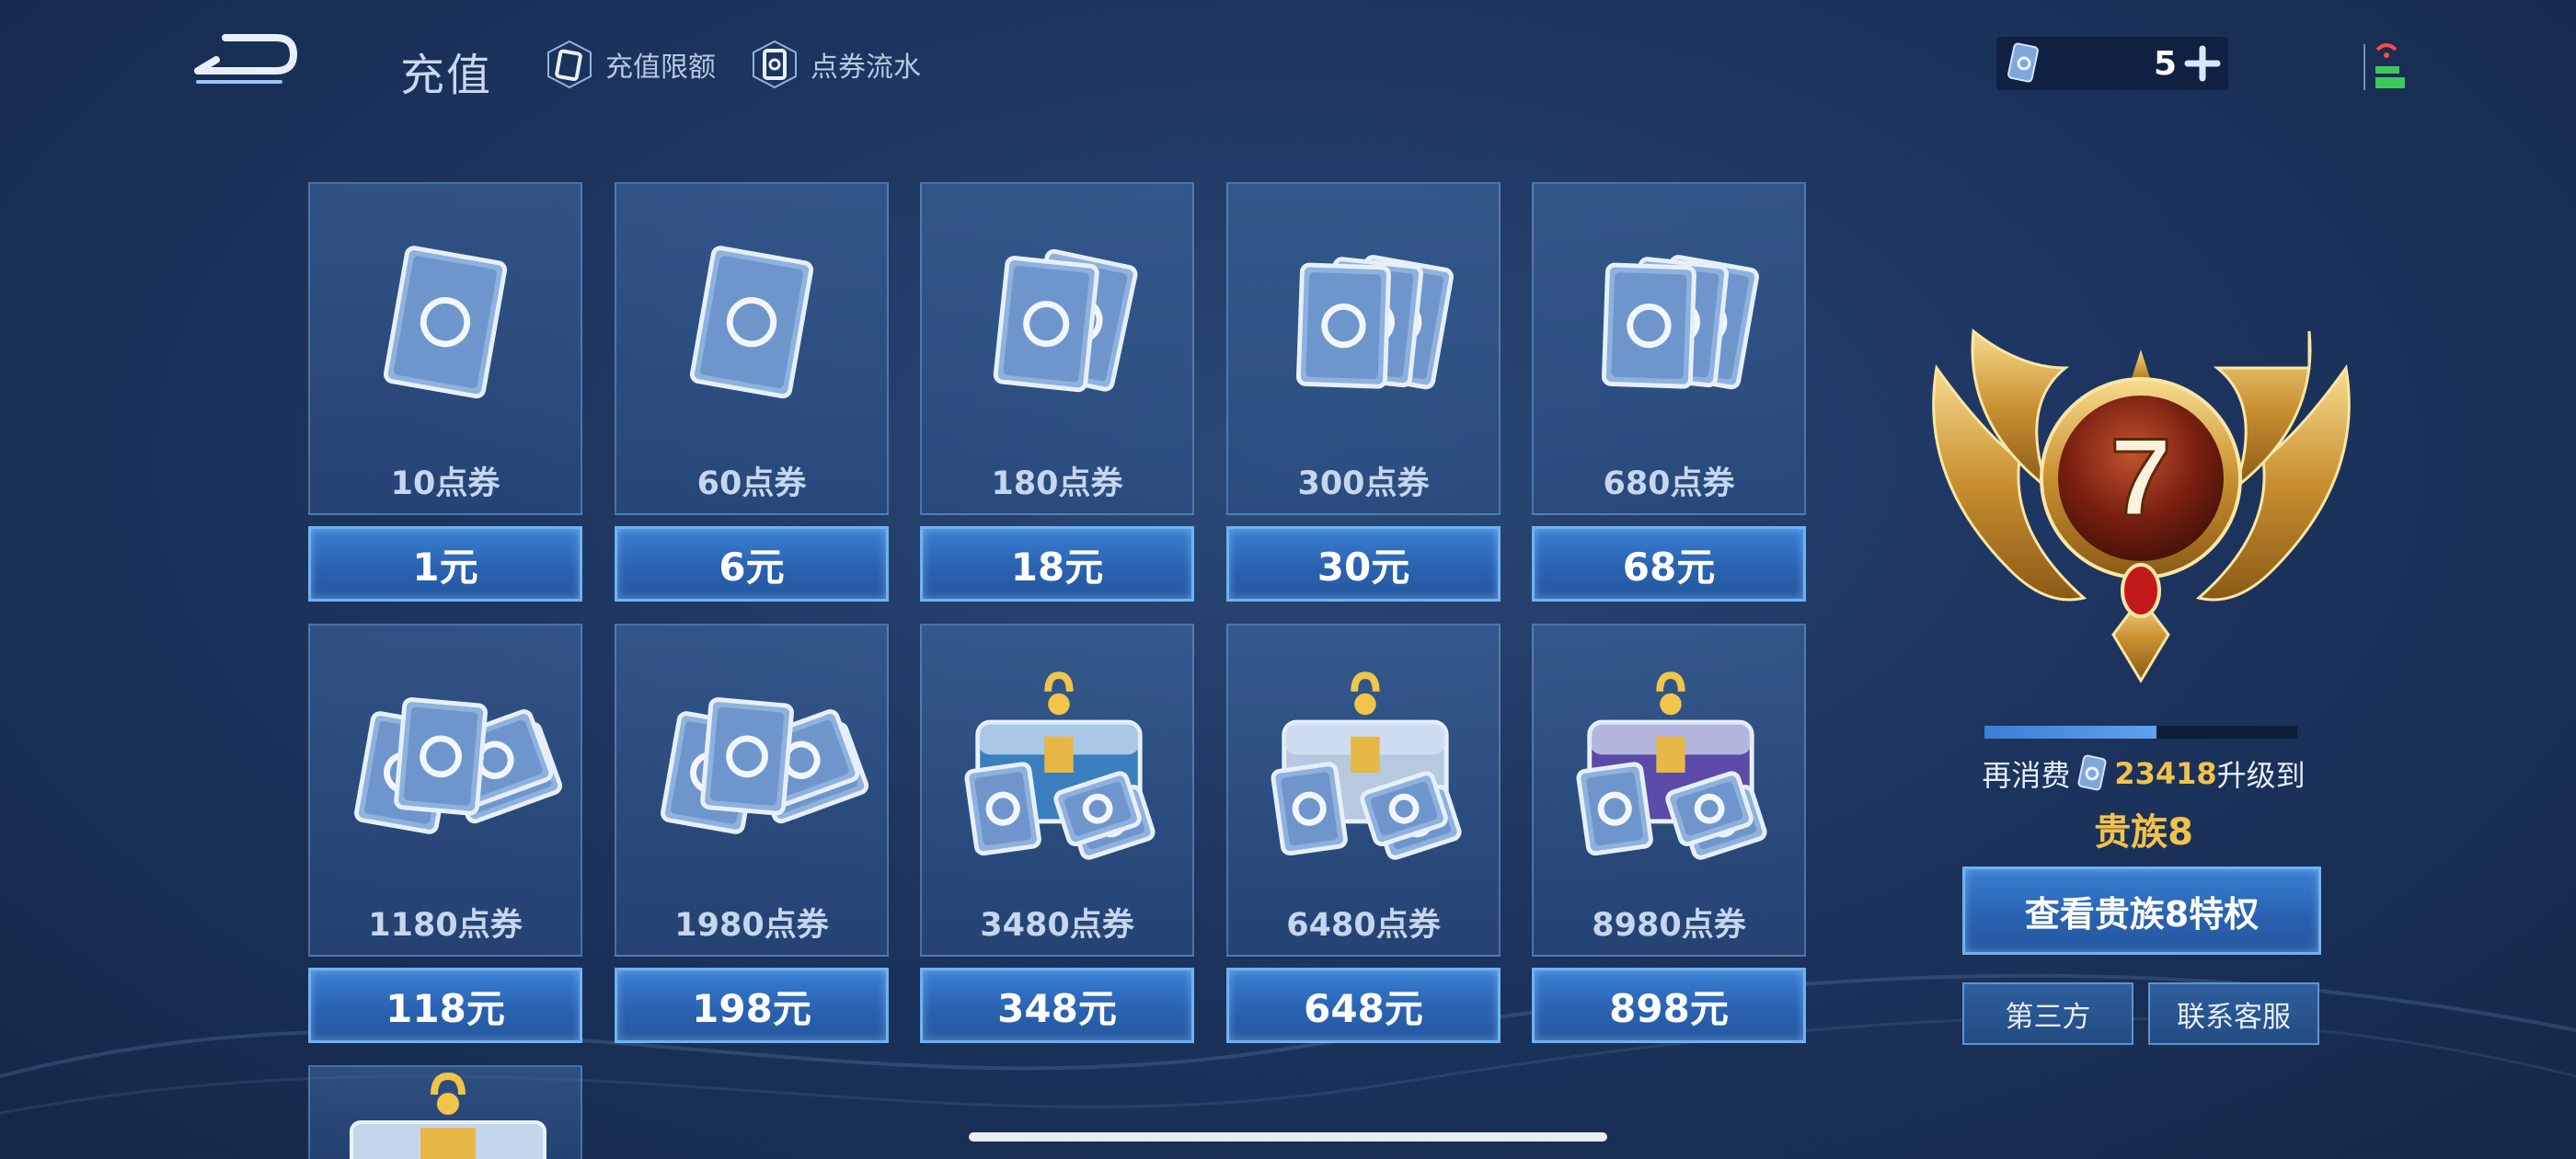 This screenshot has height=1159, width=2576. Describe the element at coordinates (448, 1115) in the screenshot. I see `gold-chest-icon` at that location.